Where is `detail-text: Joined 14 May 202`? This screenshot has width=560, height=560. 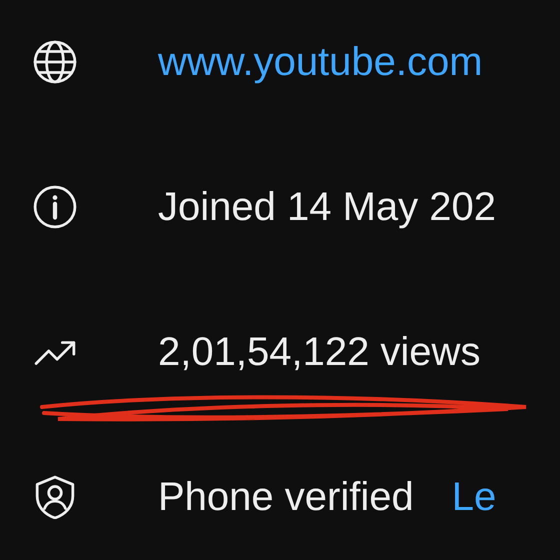
detail-text: Joined 14 May 202 is located at coordinates (327, 207).